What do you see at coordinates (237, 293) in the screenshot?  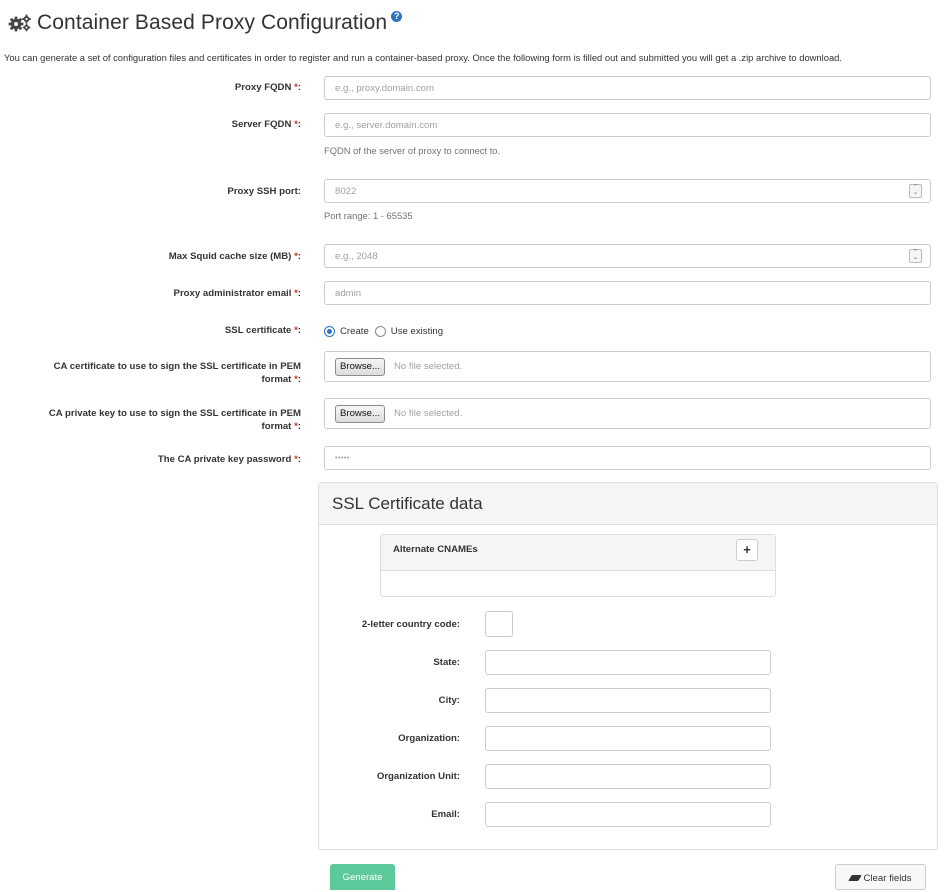 I see `admin-email-label: Proxy administrator email *:` at bounding box center [237, 293].